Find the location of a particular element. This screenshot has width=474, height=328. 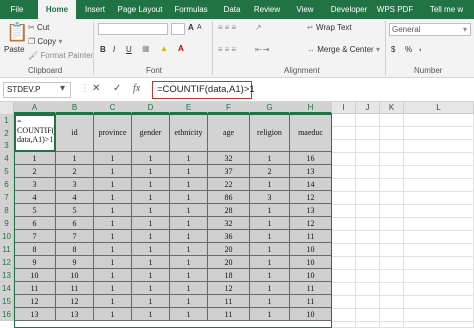

table-header-gender: gender is located at coordinates (151, 133).